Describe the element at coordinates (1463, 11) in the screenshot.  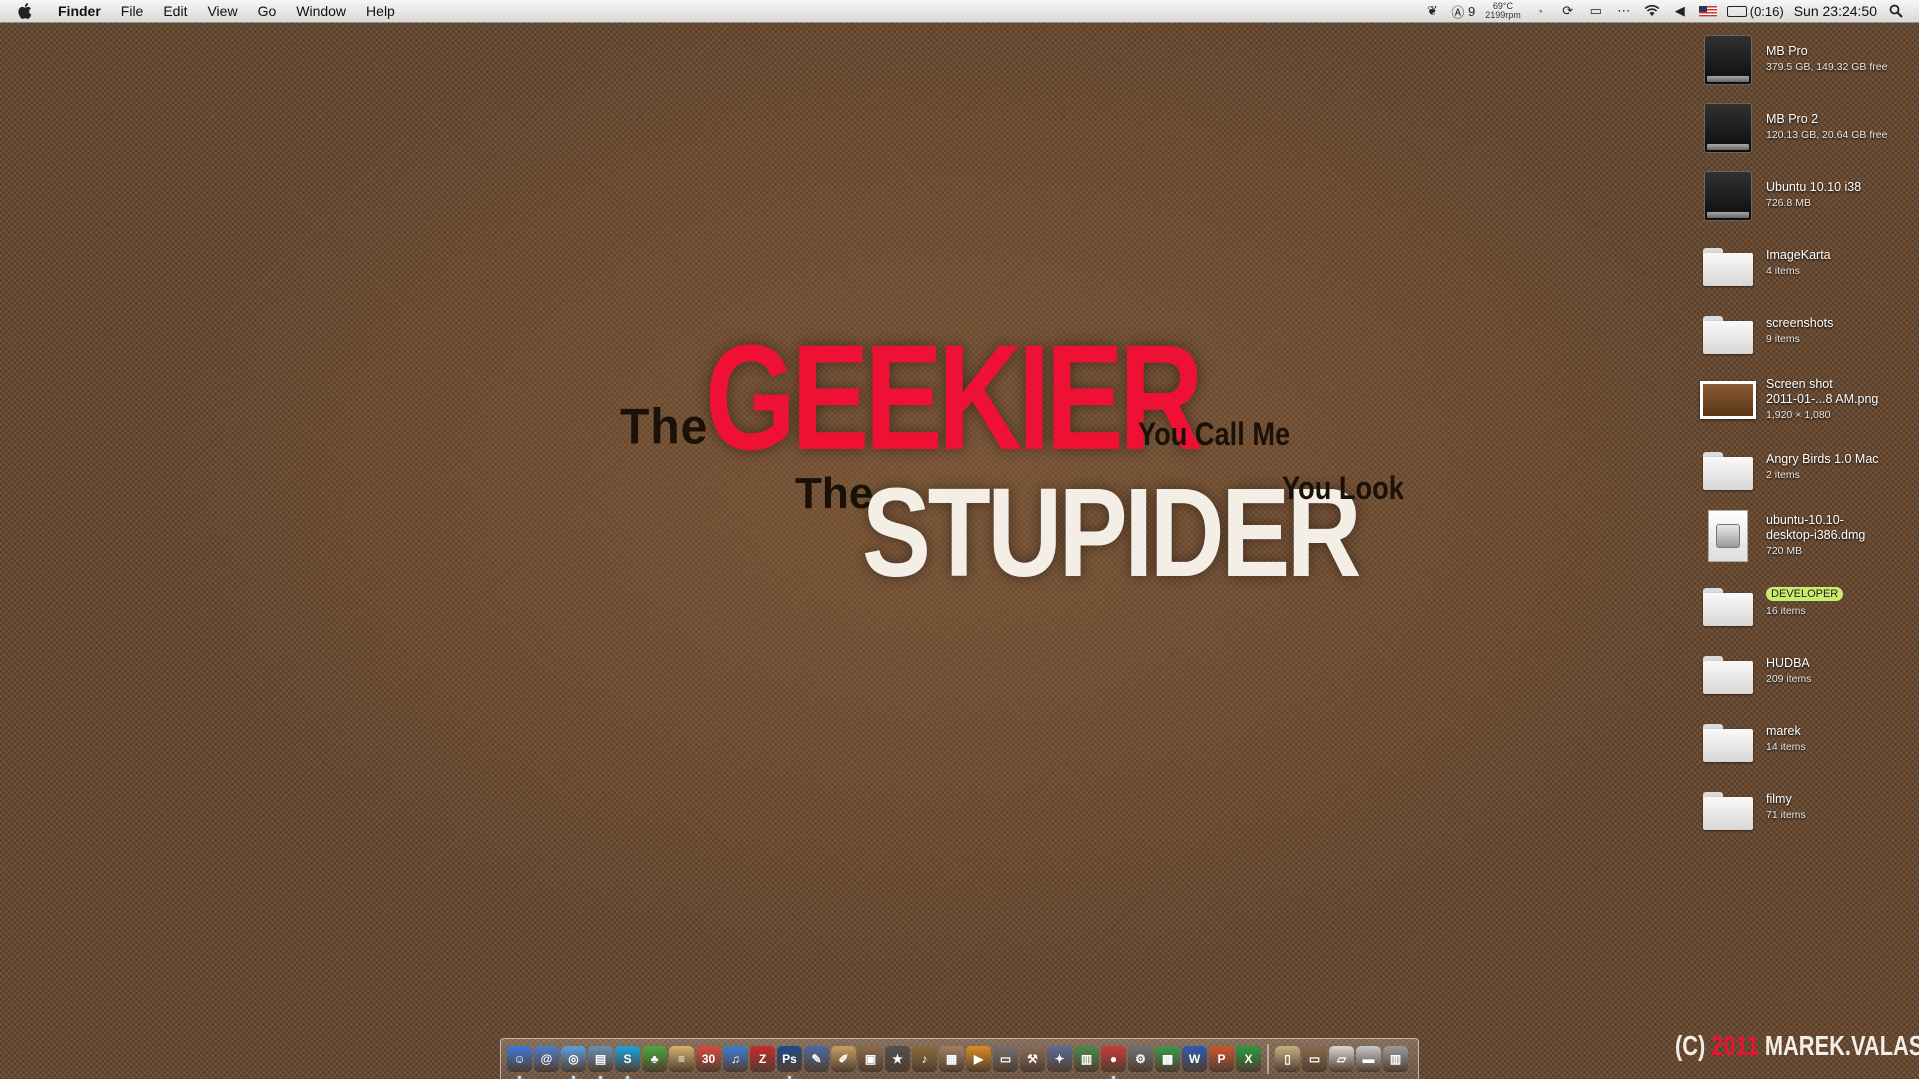
I see `adium-status-icon: Ⓐ 9` at that location.